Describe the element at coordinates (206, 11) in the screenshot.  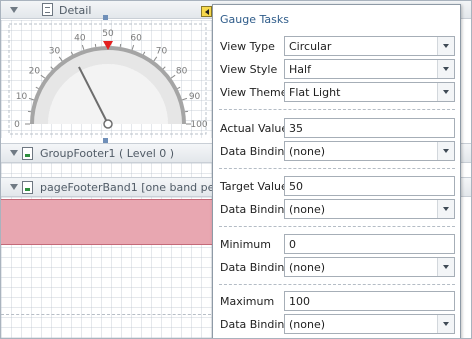
I see `smart-tag-icon` at that location.